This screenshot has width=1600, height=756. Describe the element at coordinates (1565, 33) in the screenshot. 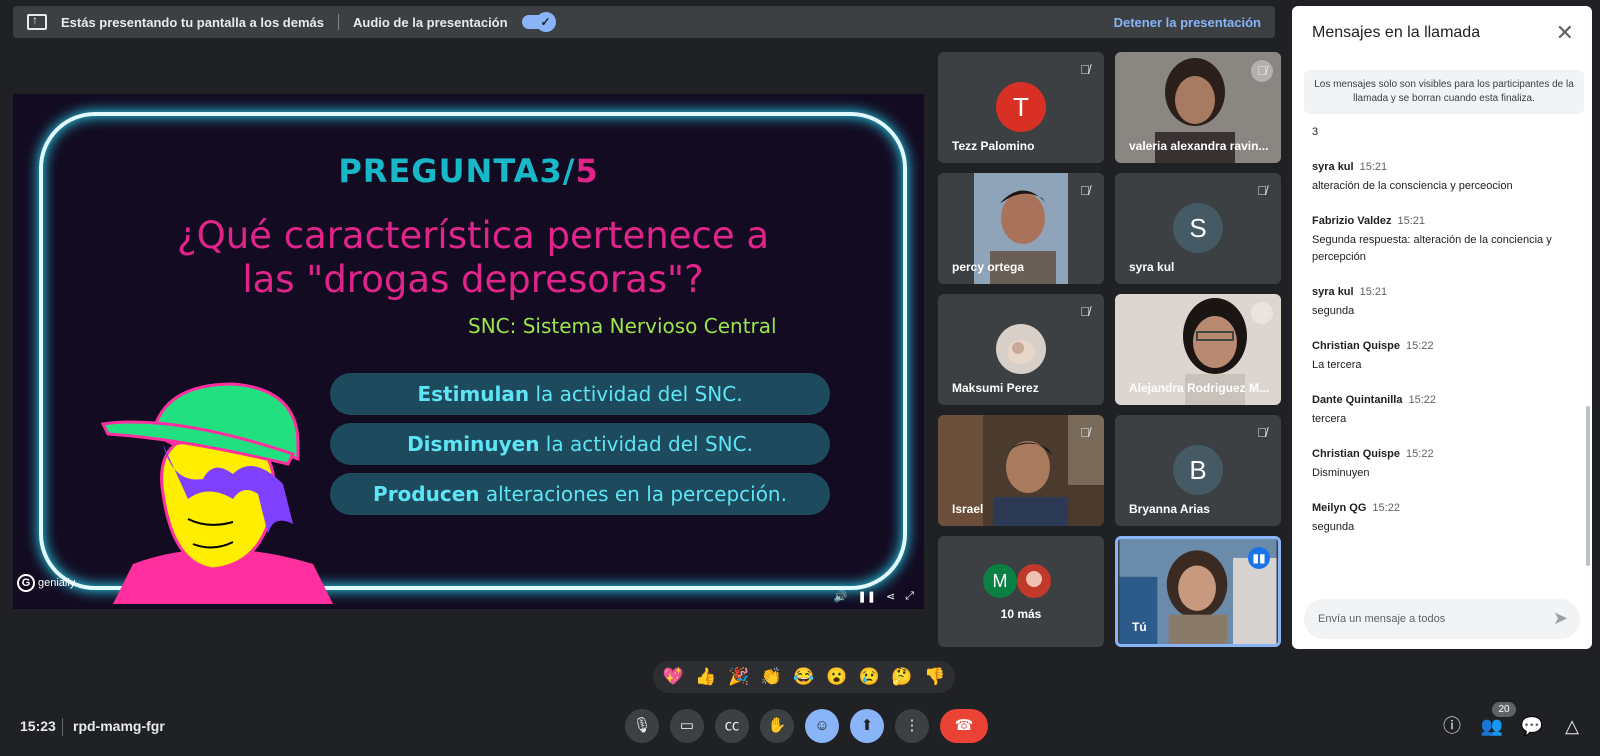

I see `close-icon: ✕` at that location.